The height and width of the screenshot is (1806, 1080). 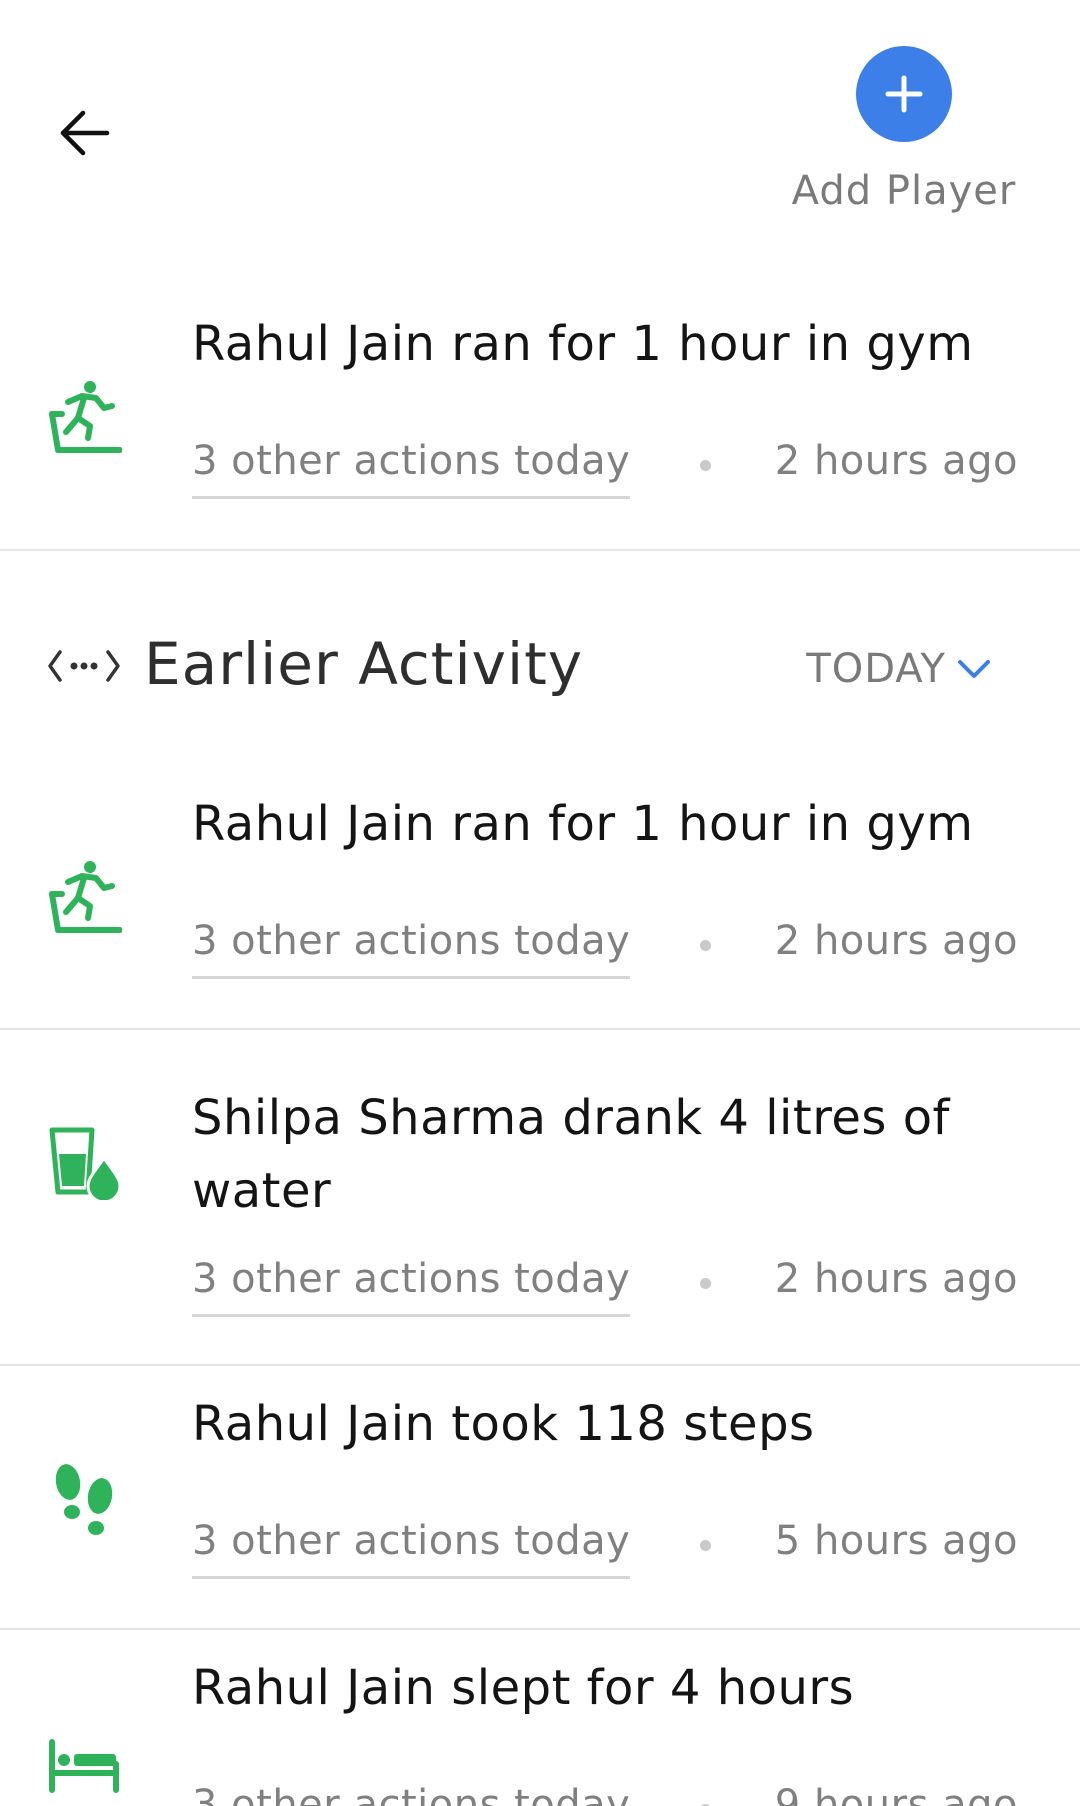 I want to click on activity-time: 9 hours ago, so click(x=896, y=1794).